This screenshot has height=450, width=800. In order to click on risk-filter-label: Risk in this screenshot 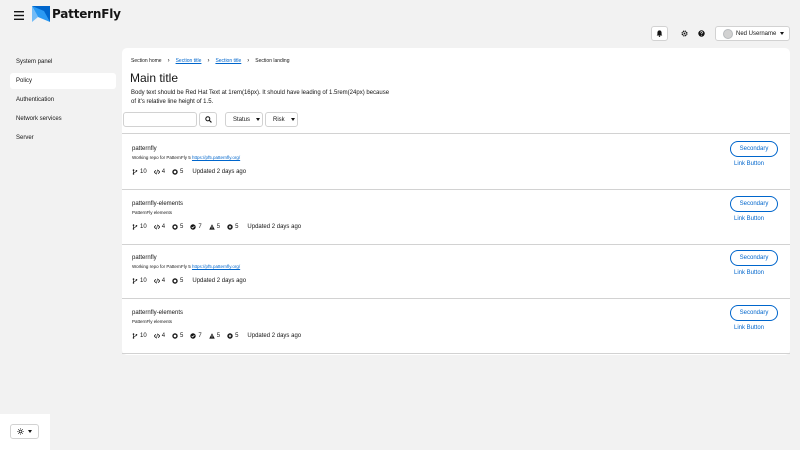, I will do `click(279, 119)`.